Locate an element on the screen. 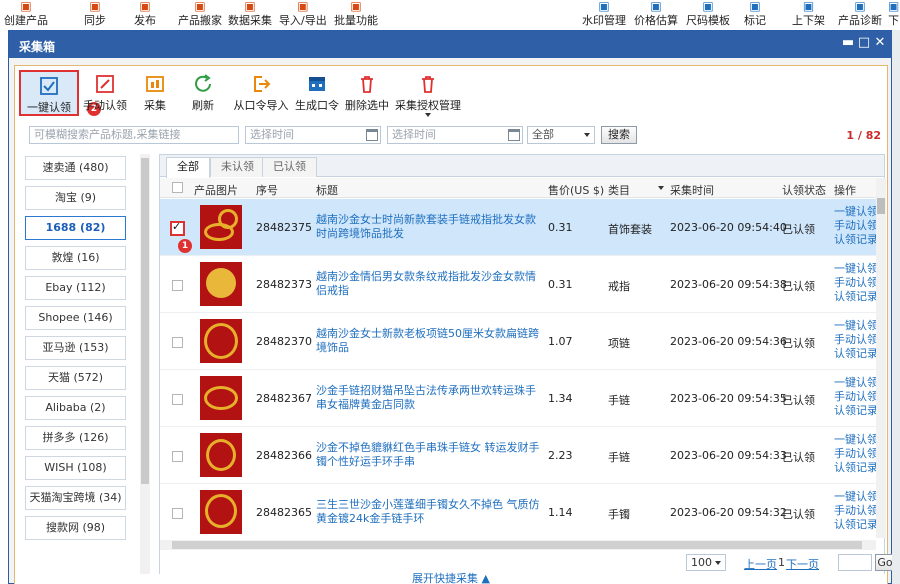  app-tool-grid: ▣ 创建产品 is located at coordinates (26, 15).